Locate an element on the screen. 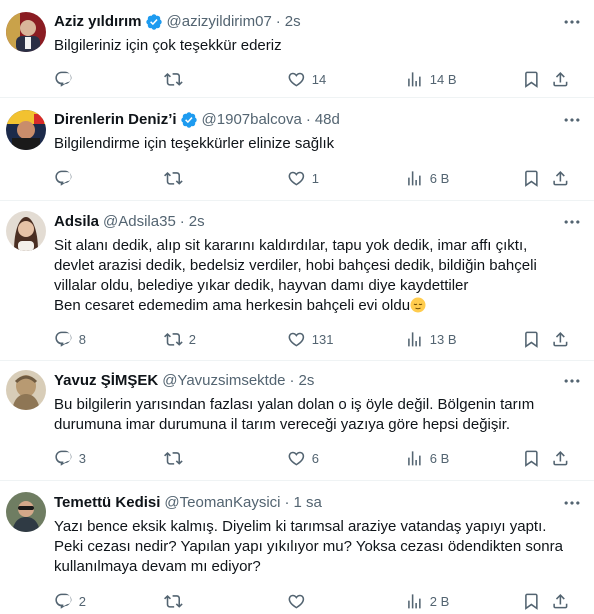 The height and width of the screenshot is (614, 594). reply-button: 8 is located at coordinates (70, 339).